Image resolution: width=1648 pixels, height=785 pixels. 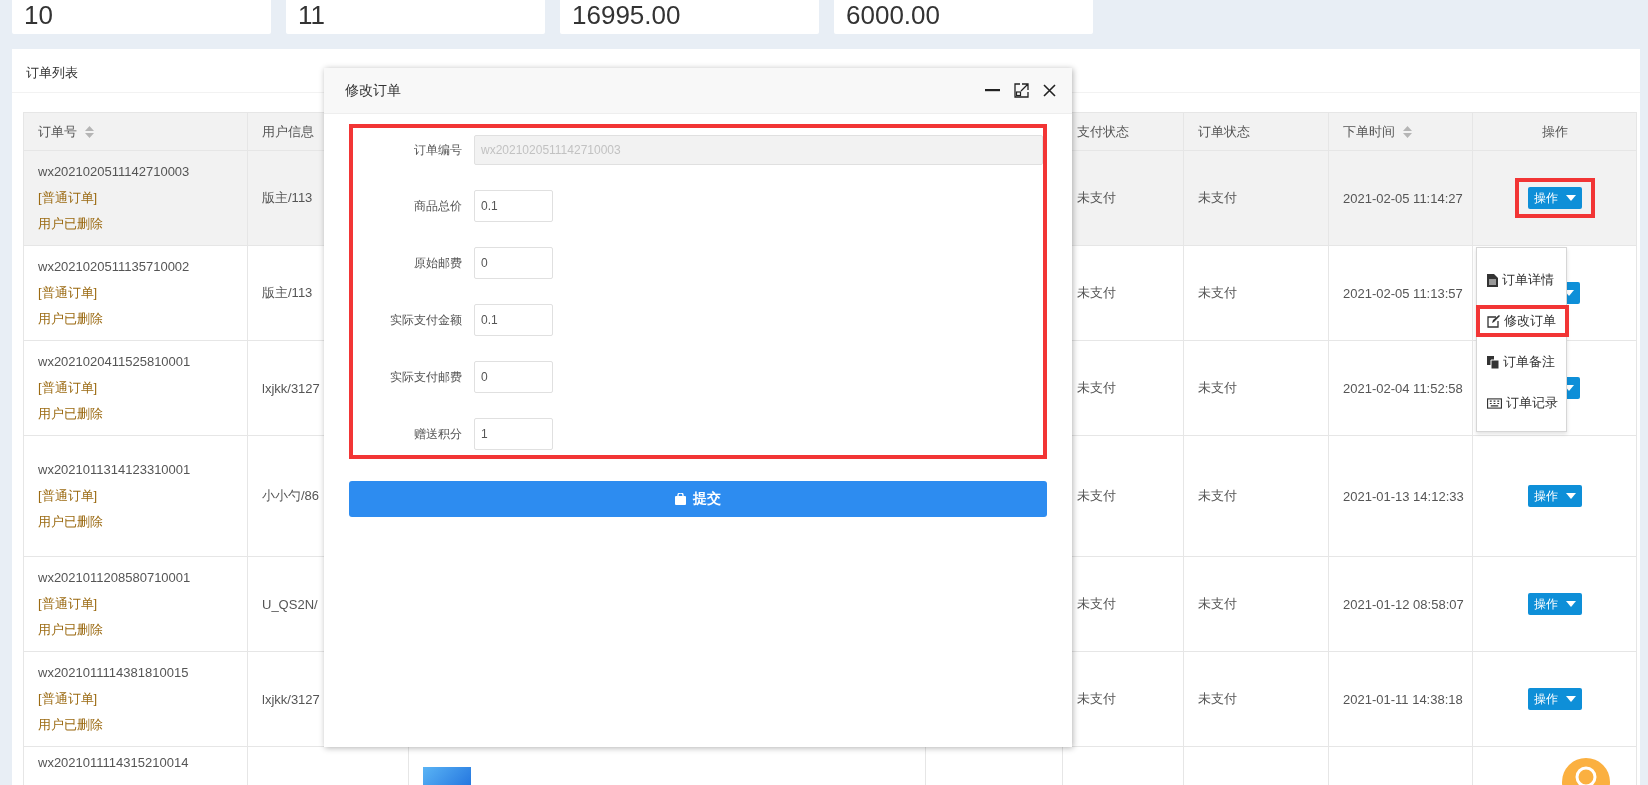 I want to click on copy-icon, so click(x=1493, y=362).